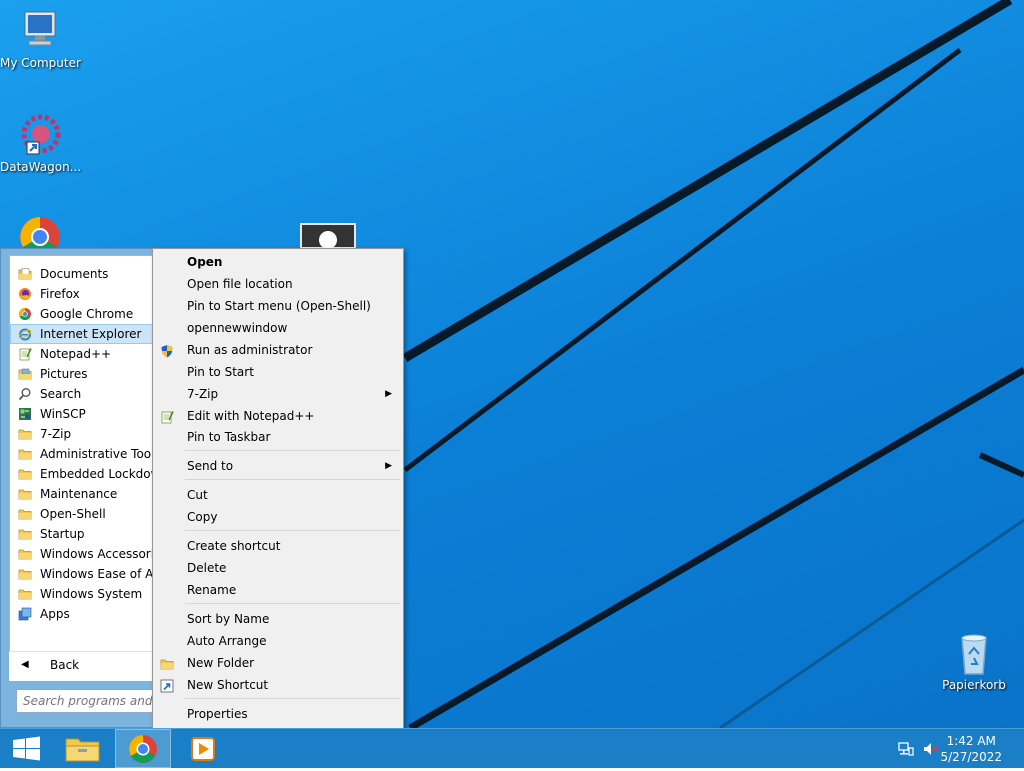 Image resolution: width=1024 pixels, height=771 pixels. I want to click on context-menu-item-label: Pin to Start, so click(220, 372).